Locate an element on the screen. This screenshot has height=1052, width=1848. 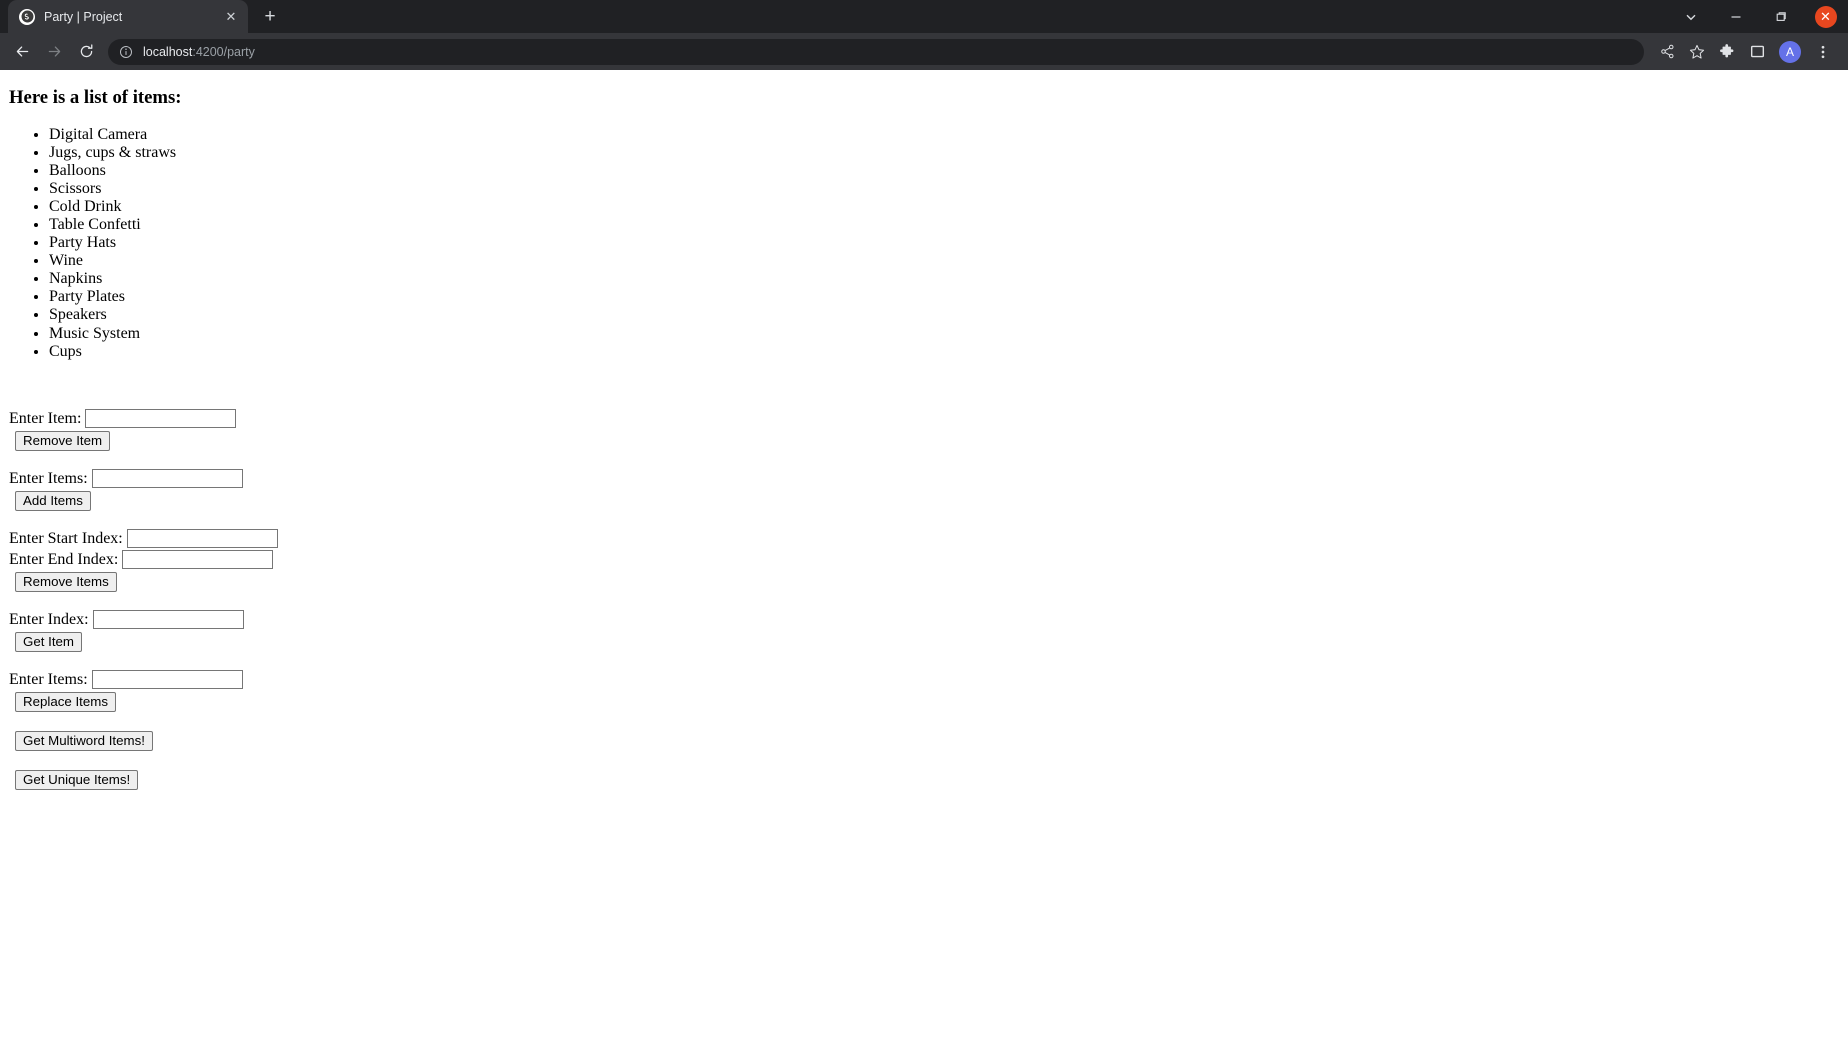
add-items-button-row: Add Items is located at coordinates (924, 500).